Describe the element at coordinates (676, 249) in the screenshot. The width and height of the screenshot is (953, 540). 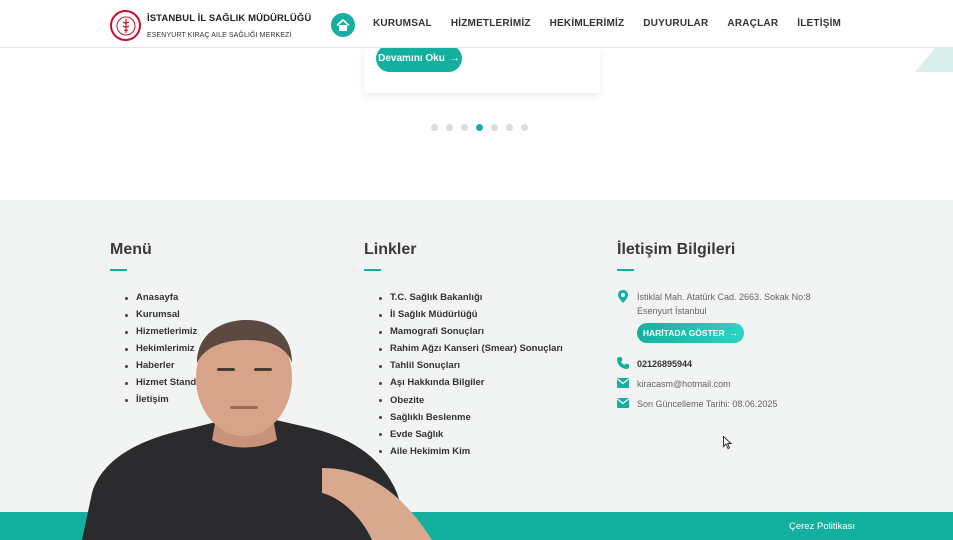
I see `contact-title: İletişim Bilgileri` at that location.